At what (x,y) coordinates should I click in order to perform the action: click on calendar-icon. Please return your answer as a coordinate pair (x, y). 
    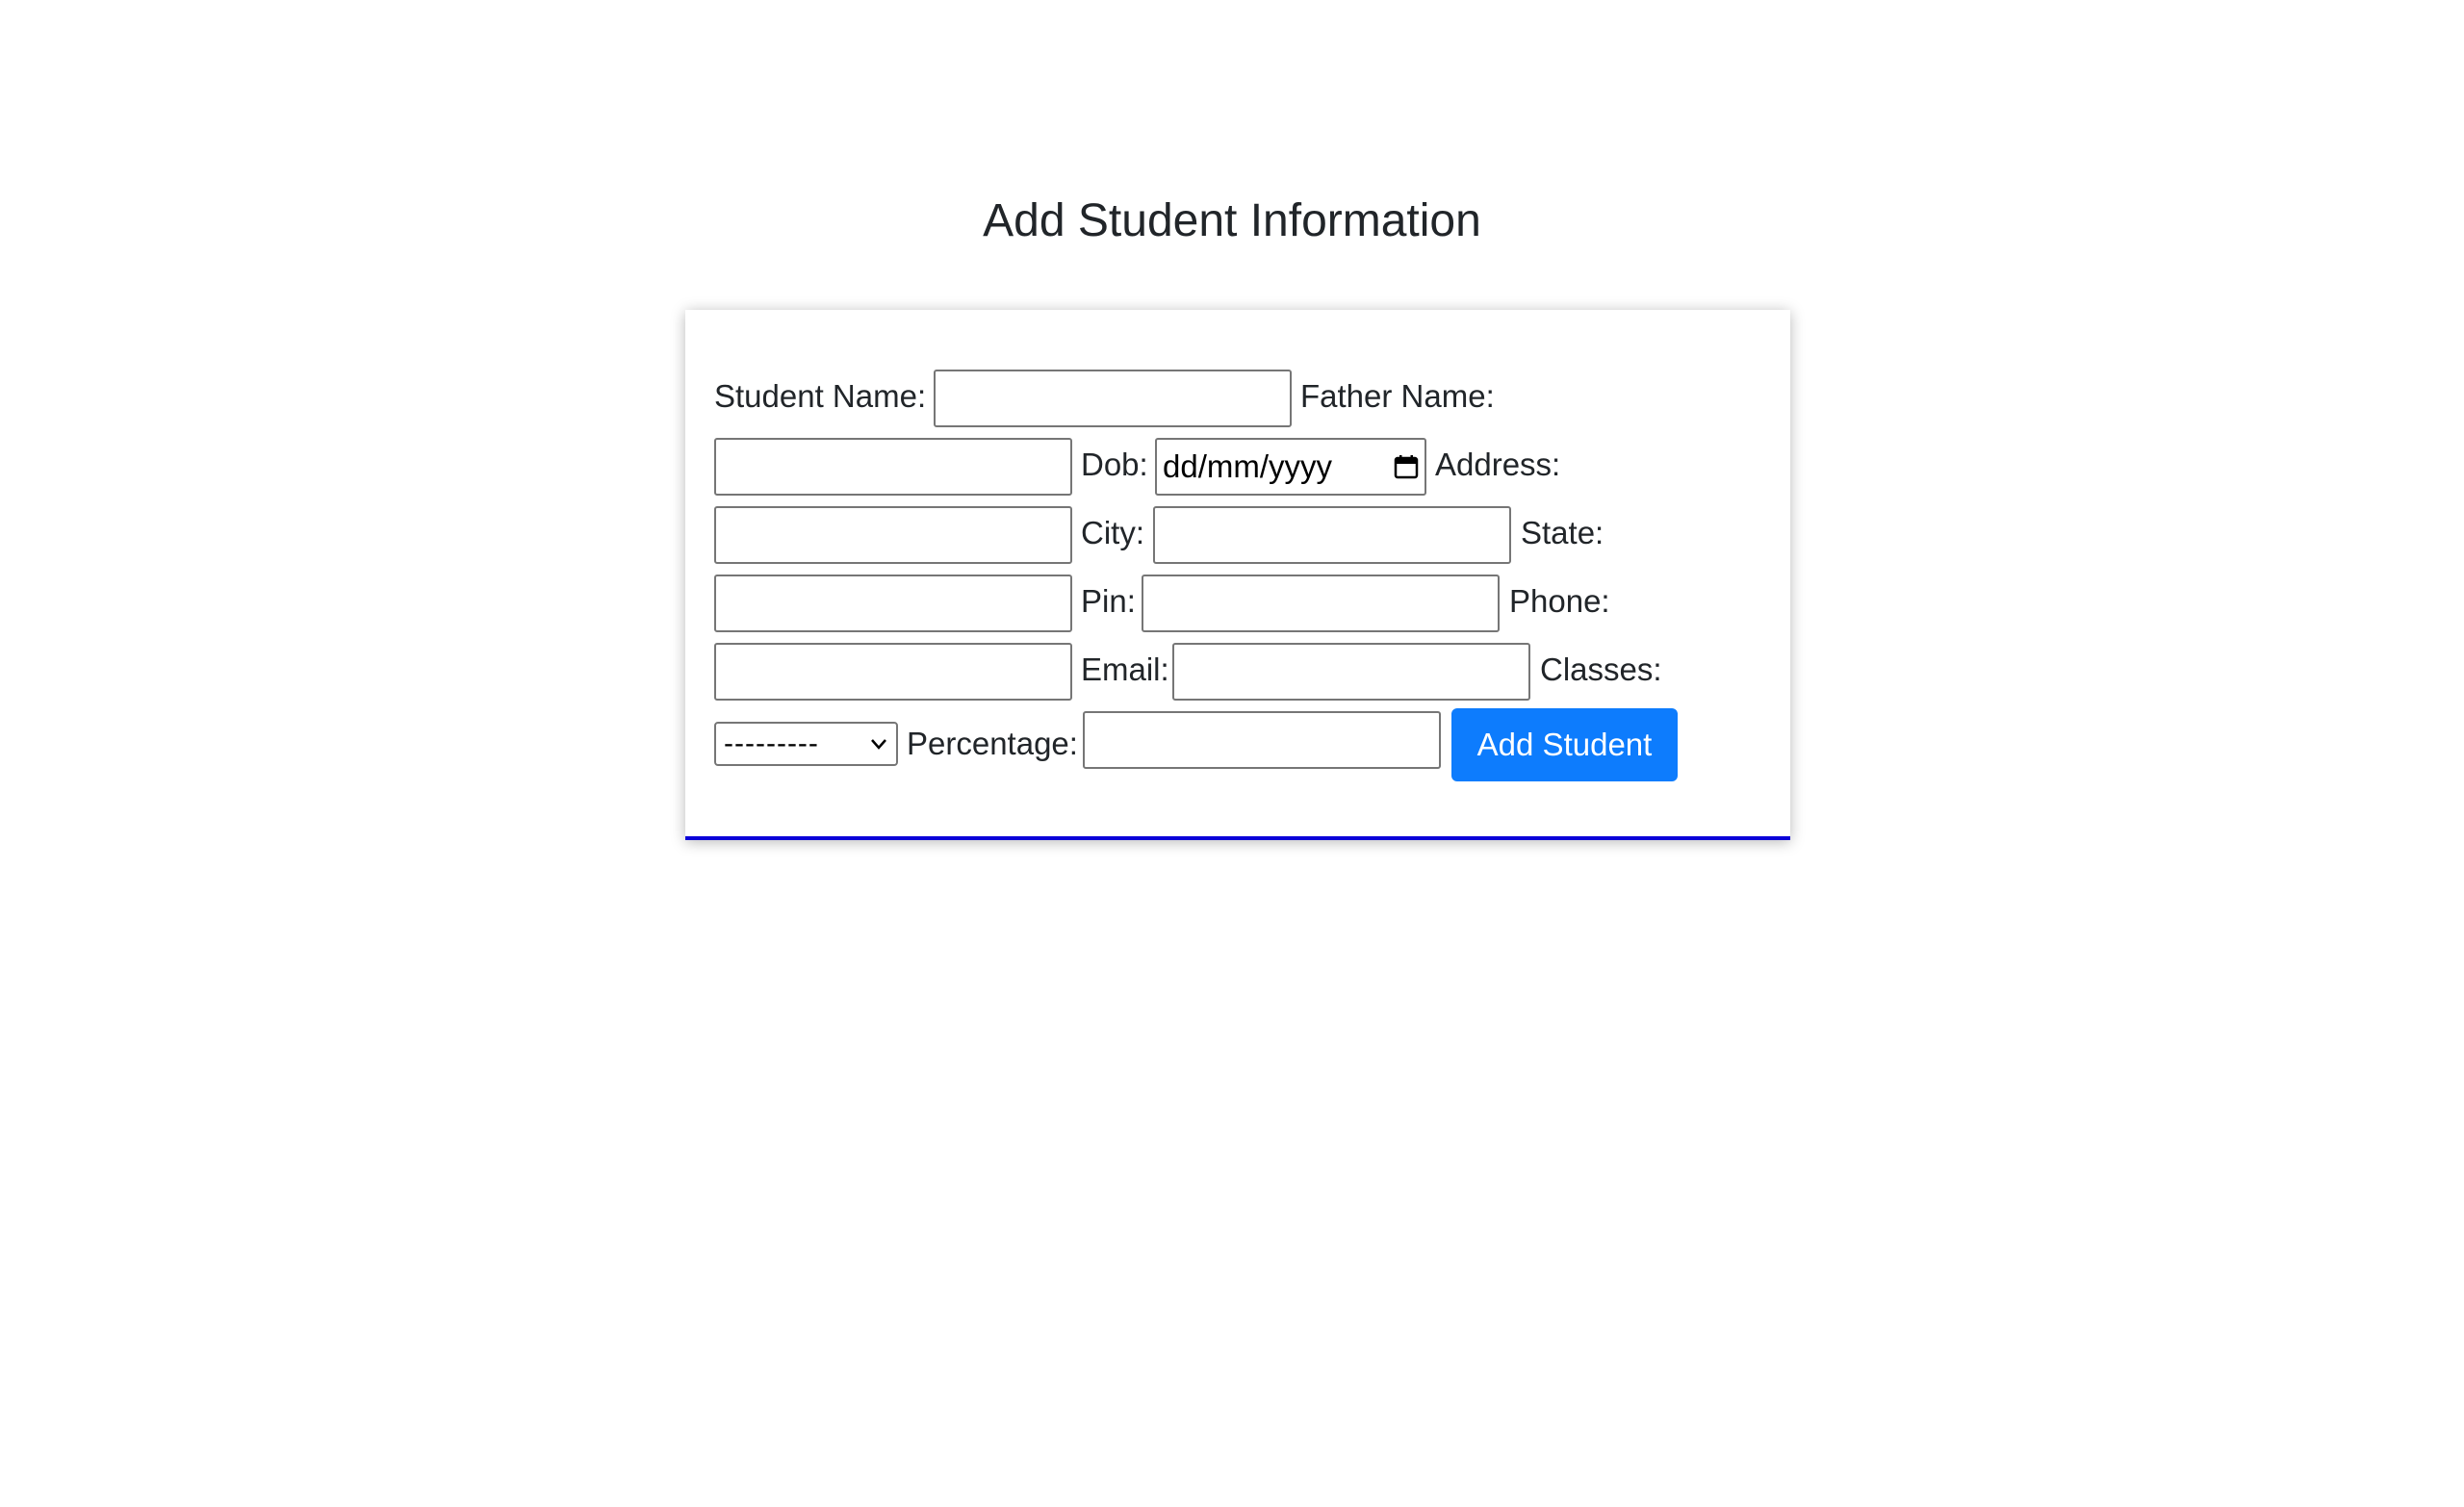
    Looking at the image, I should click on (1406, 467).